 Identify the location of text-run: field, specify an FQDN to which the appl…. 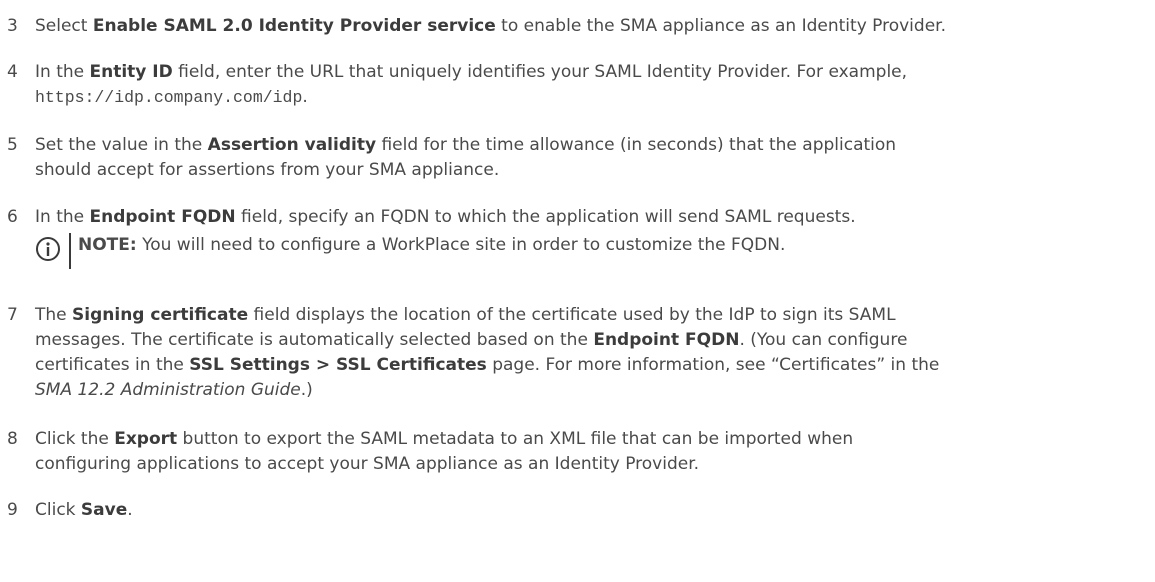
(545, 217).